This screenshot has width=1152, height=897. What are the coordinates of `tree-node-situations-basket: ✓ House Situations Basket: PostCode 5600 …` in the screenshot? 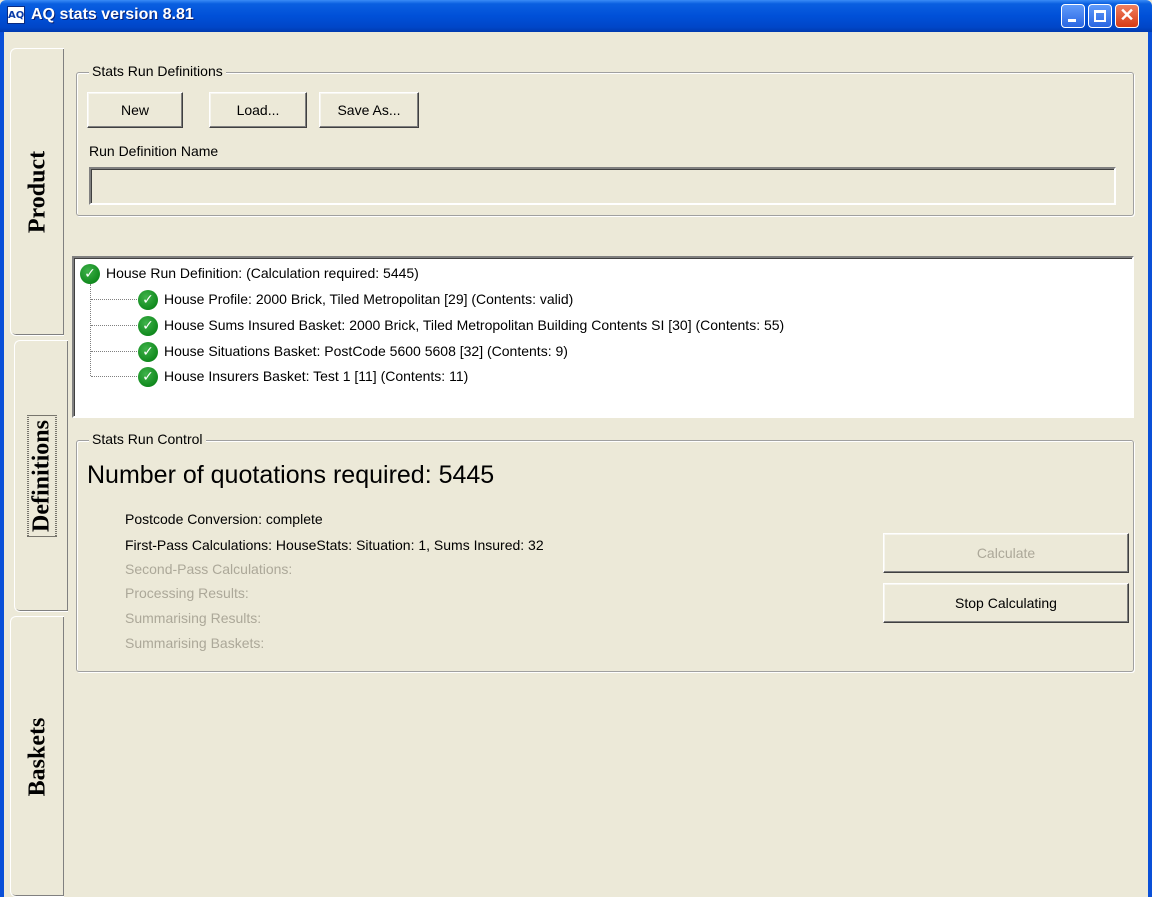 It's located at (353, 351).